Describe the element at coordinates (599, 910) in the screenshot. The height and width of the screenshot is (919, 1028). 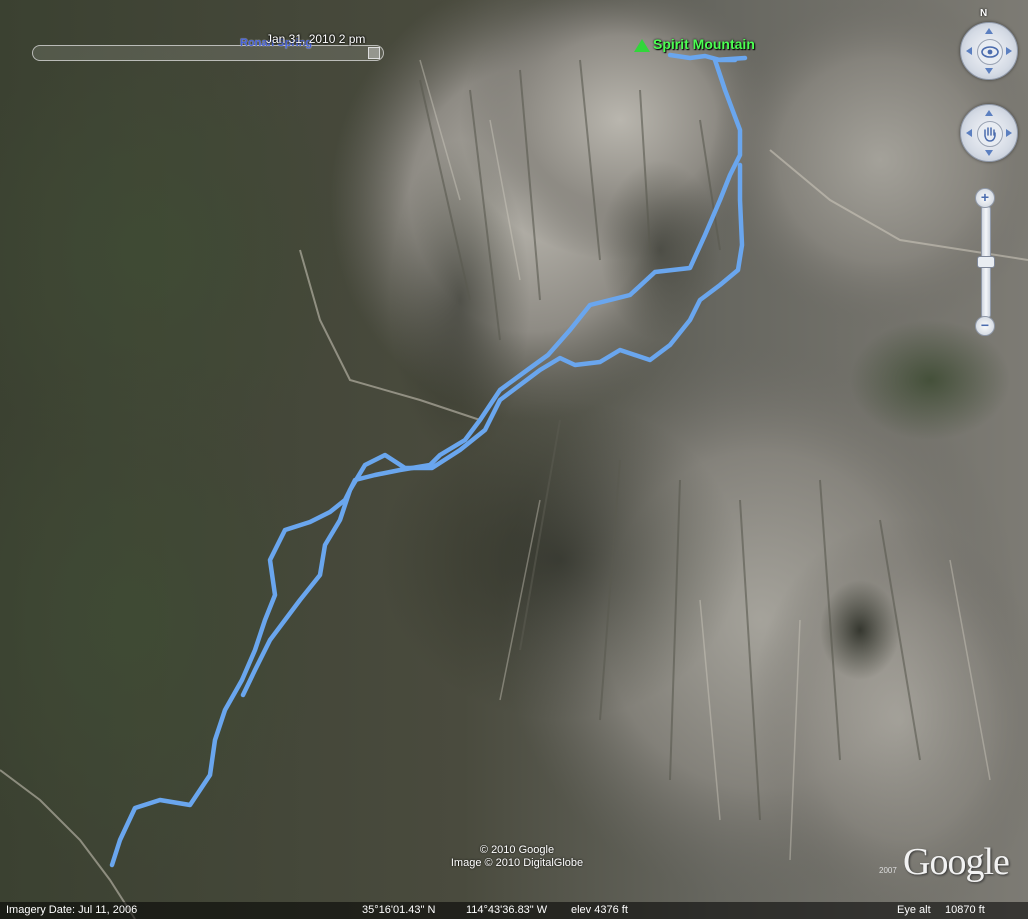
I see `elevation-readout: elev 4376 ft` at that location.